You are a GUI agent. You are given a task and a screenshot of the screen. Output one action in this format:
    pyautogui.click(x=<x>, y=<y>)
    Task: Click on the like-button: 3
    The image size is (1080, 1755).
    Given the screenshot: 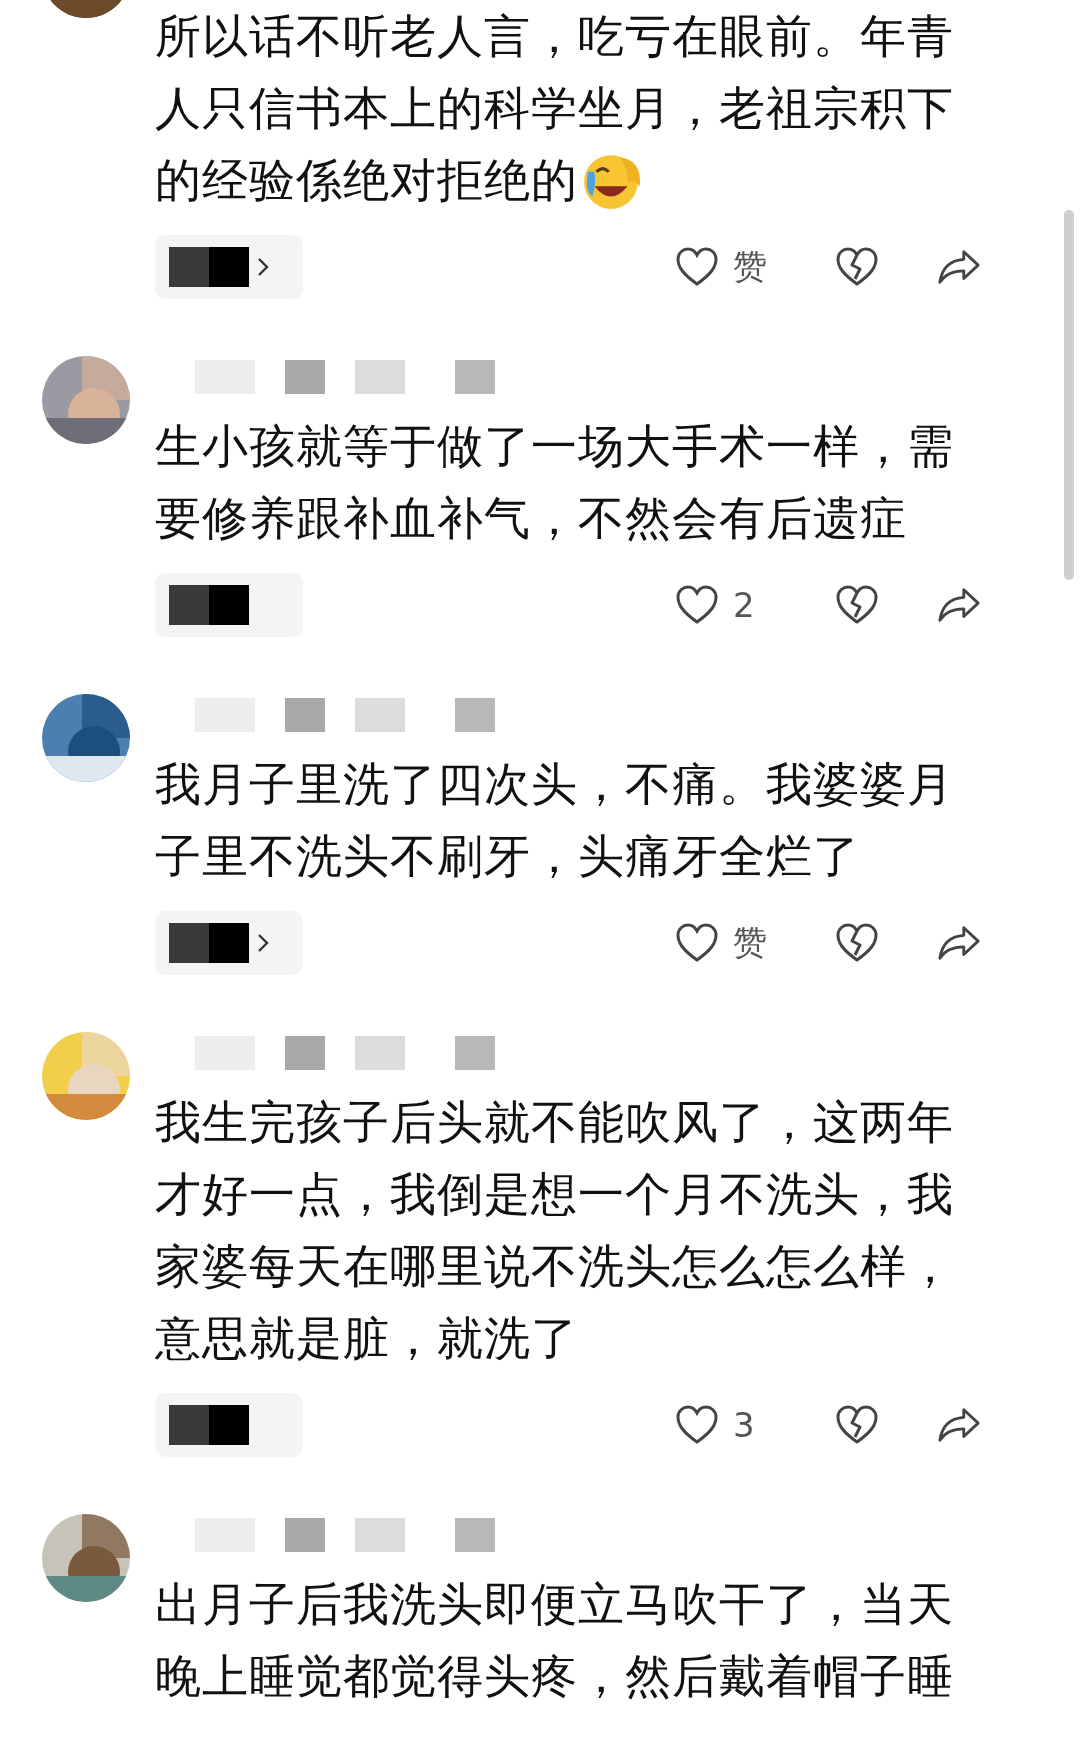 What is the action you would take?
    pyautogui.click(x=735, y=1425)
    